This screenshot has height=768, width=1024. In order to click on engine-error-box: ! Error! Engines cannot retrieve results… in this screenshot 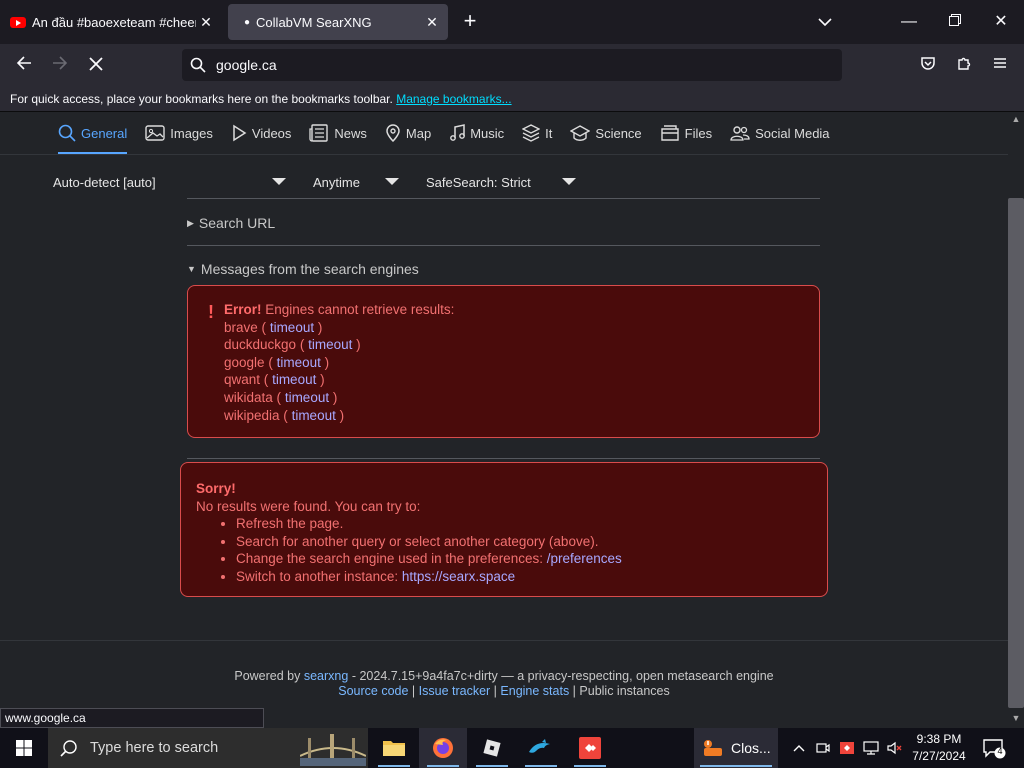, I will do `click(503, 361)`.